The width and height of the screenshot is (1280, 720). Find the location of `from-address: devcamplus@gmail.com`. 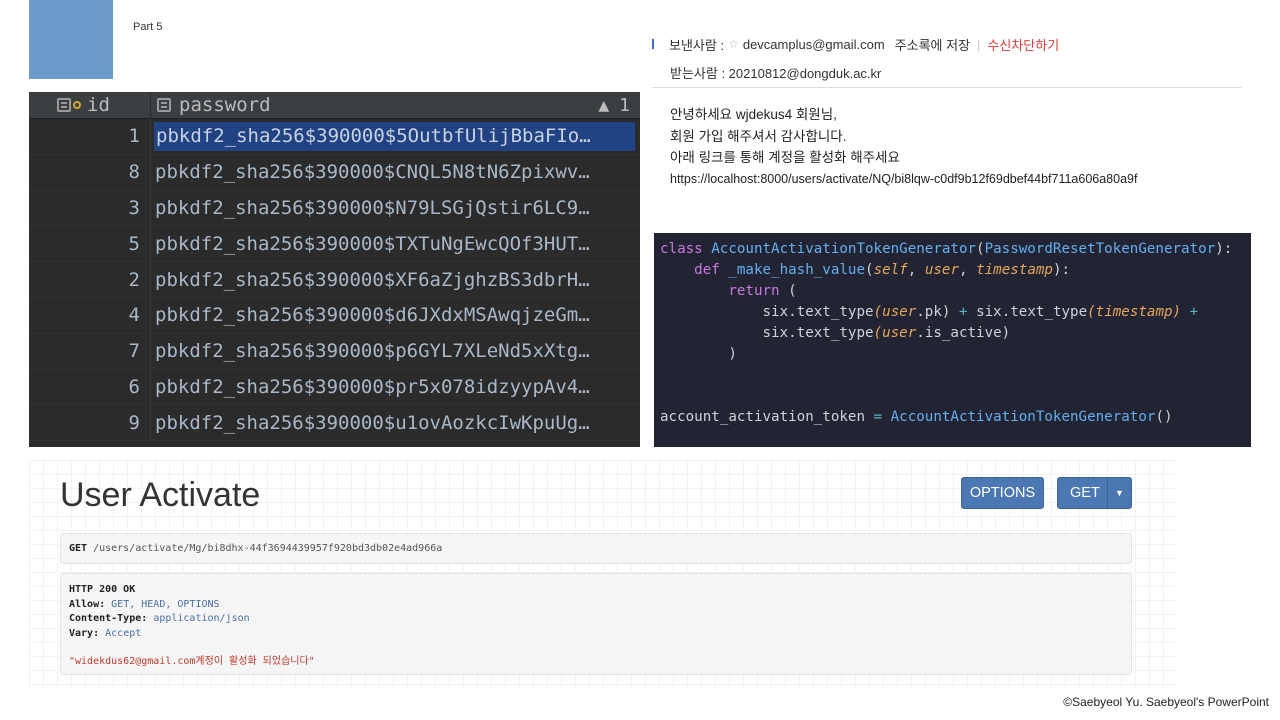

from-address: devcamplus@gmail.com is located at coordinates (814, 44).